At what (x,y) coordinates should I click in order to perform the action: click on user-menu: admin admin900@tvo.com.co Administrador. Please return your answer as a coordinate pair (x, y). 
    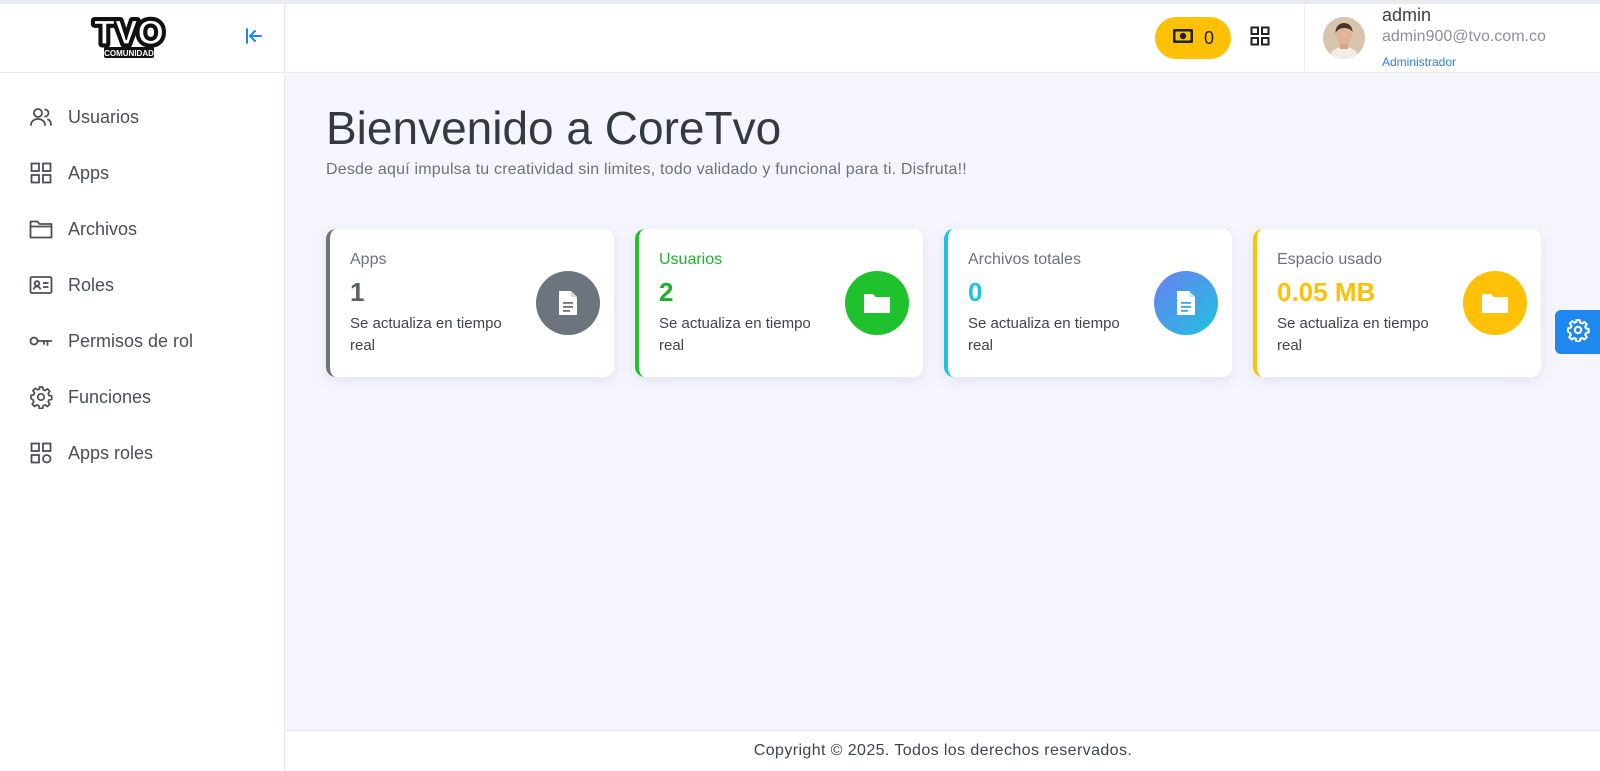
    Looking at the image, I should click on (1452, 38).